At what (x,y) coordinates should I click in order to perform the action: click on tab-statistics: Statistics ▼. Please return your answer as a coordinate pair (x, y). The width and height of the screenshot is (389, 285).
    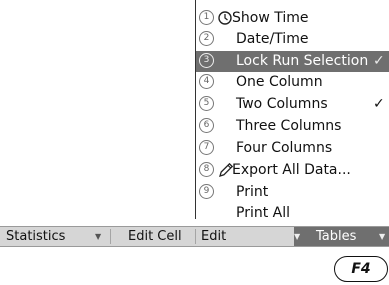
    Looking at the image, I should click on (55, 236).